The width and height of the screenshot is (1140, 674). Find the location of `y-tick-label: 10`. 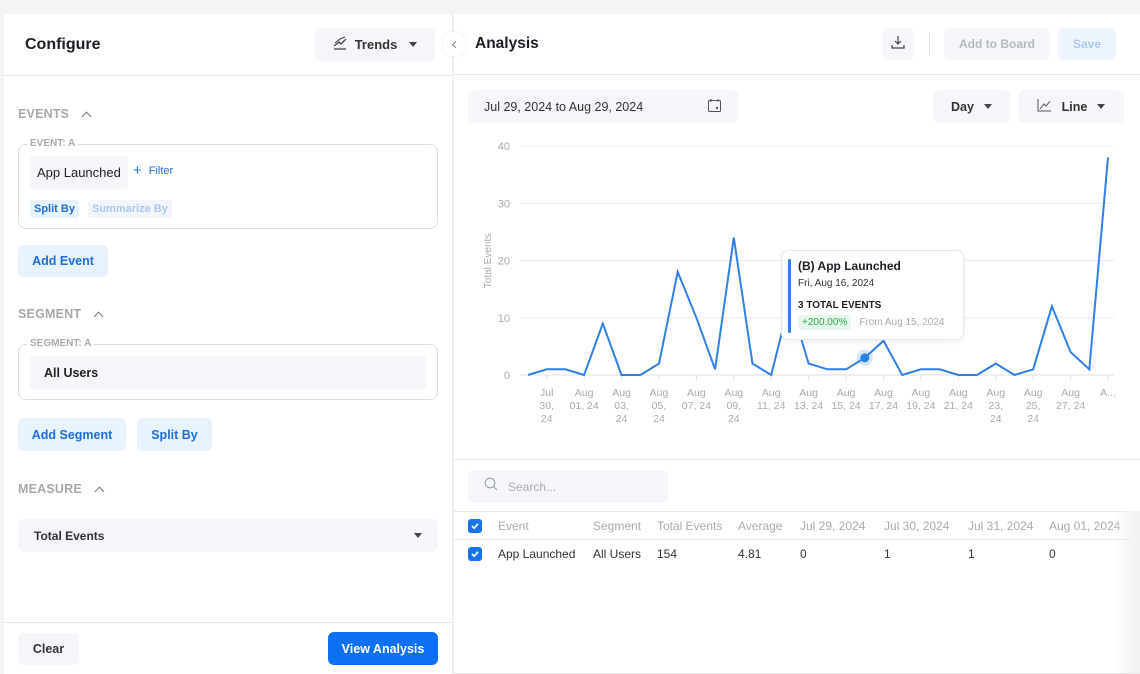

y-tick-label: 10 is located at coordinates (504, 319).